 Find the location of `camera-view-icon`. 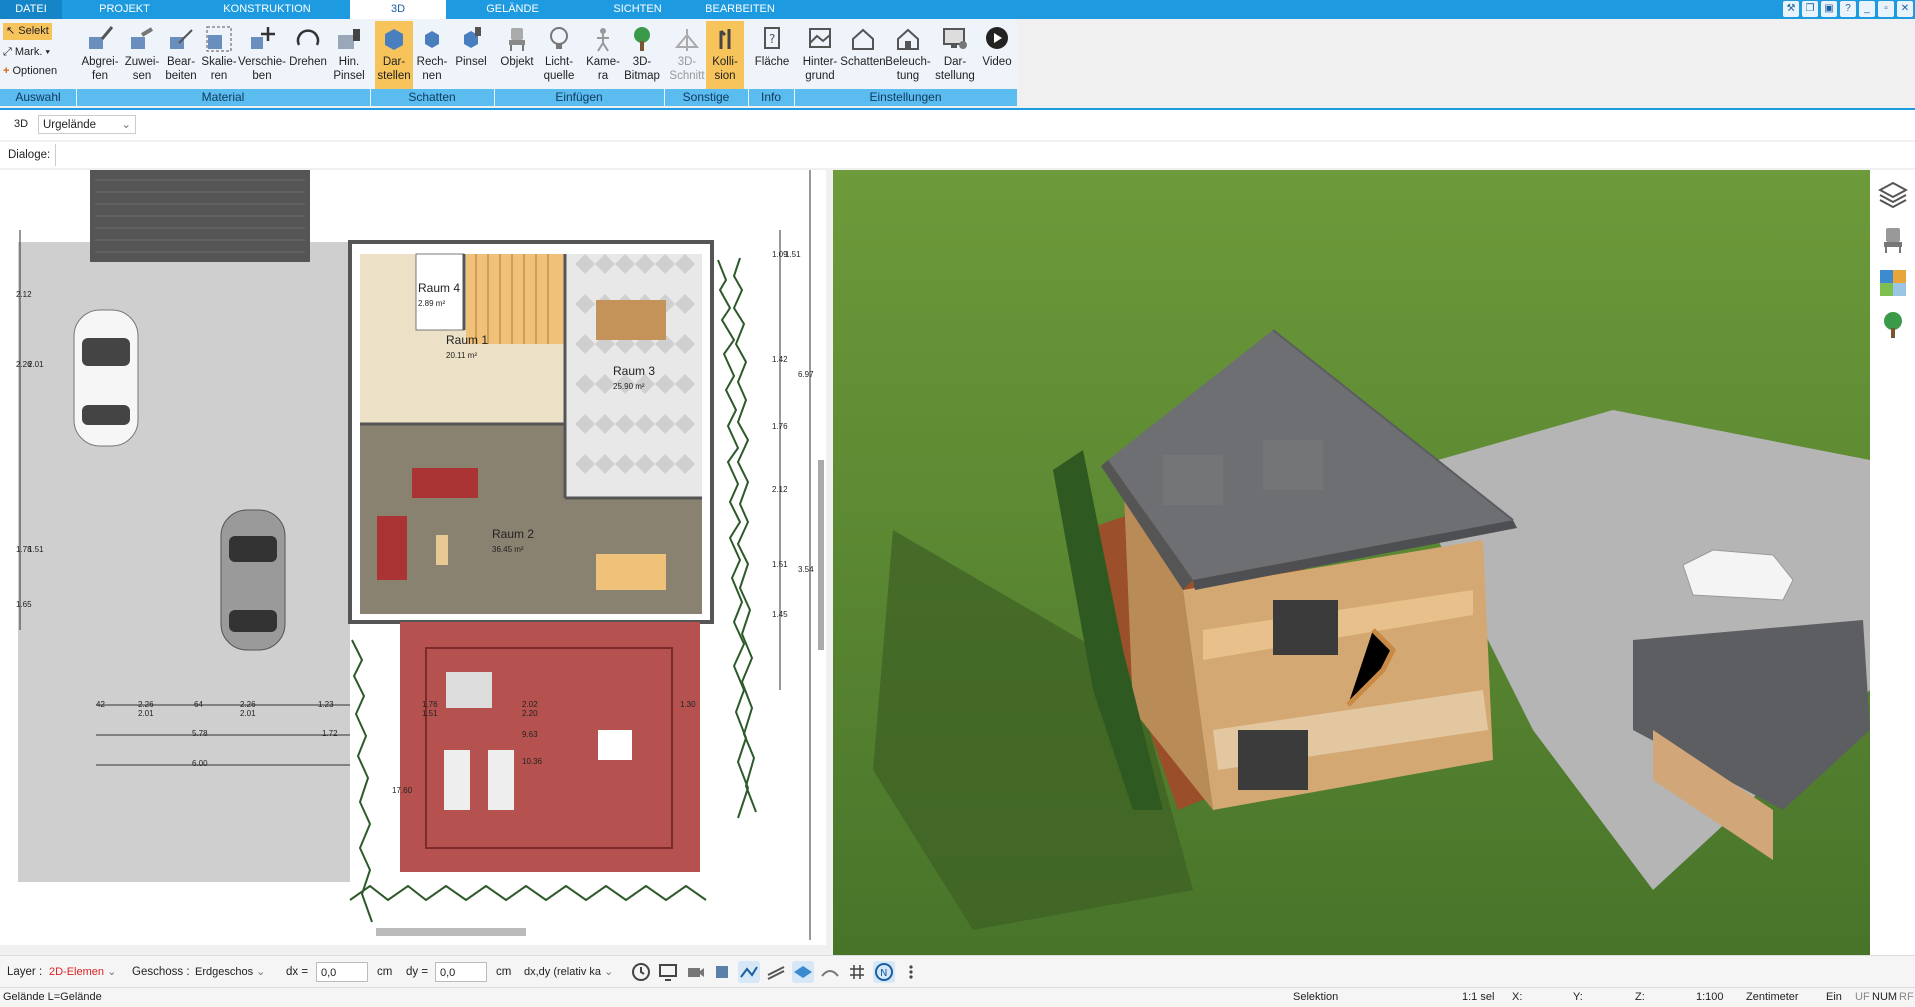

camera-view-icon is located at coordinates (695, 972).